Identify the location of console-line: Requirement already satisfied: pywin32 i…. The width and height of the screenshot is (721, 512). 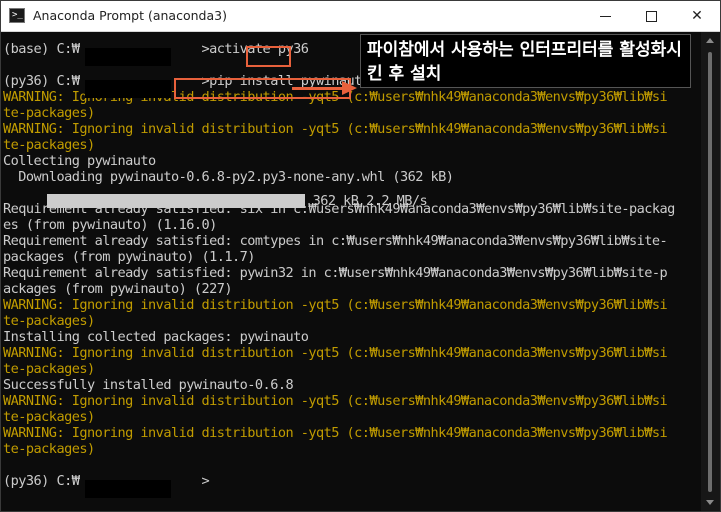
(335, 273).